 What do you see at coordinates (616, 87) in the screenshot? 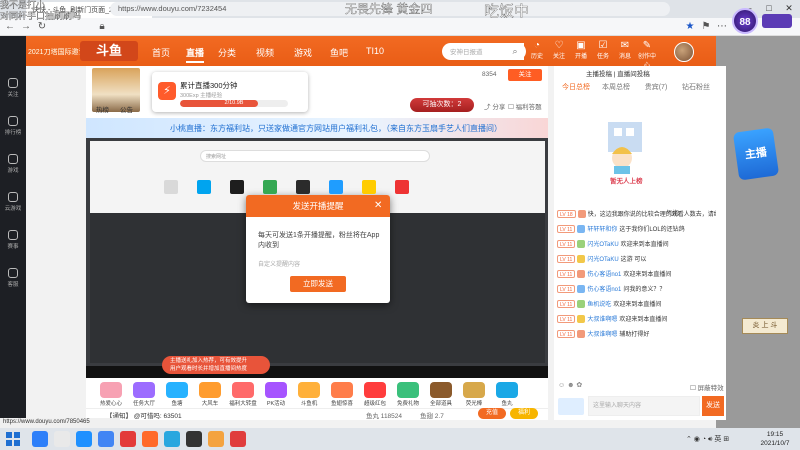
I see `chat-tab-1: 本周总榜` at bounding box center [616, 87].